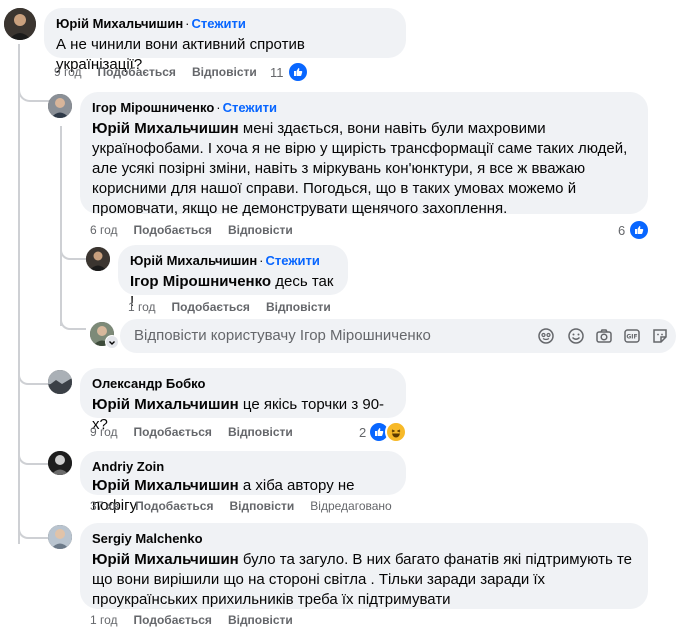 The width and height of the screenshot is (677, 627). I want to click on account-switch-chevron-icon, so click(112, 342).